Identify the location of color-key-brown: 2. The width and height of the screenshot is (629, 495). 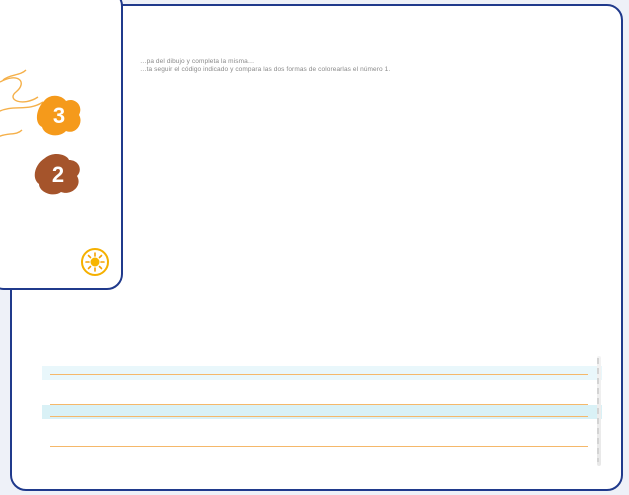
(58, 174).